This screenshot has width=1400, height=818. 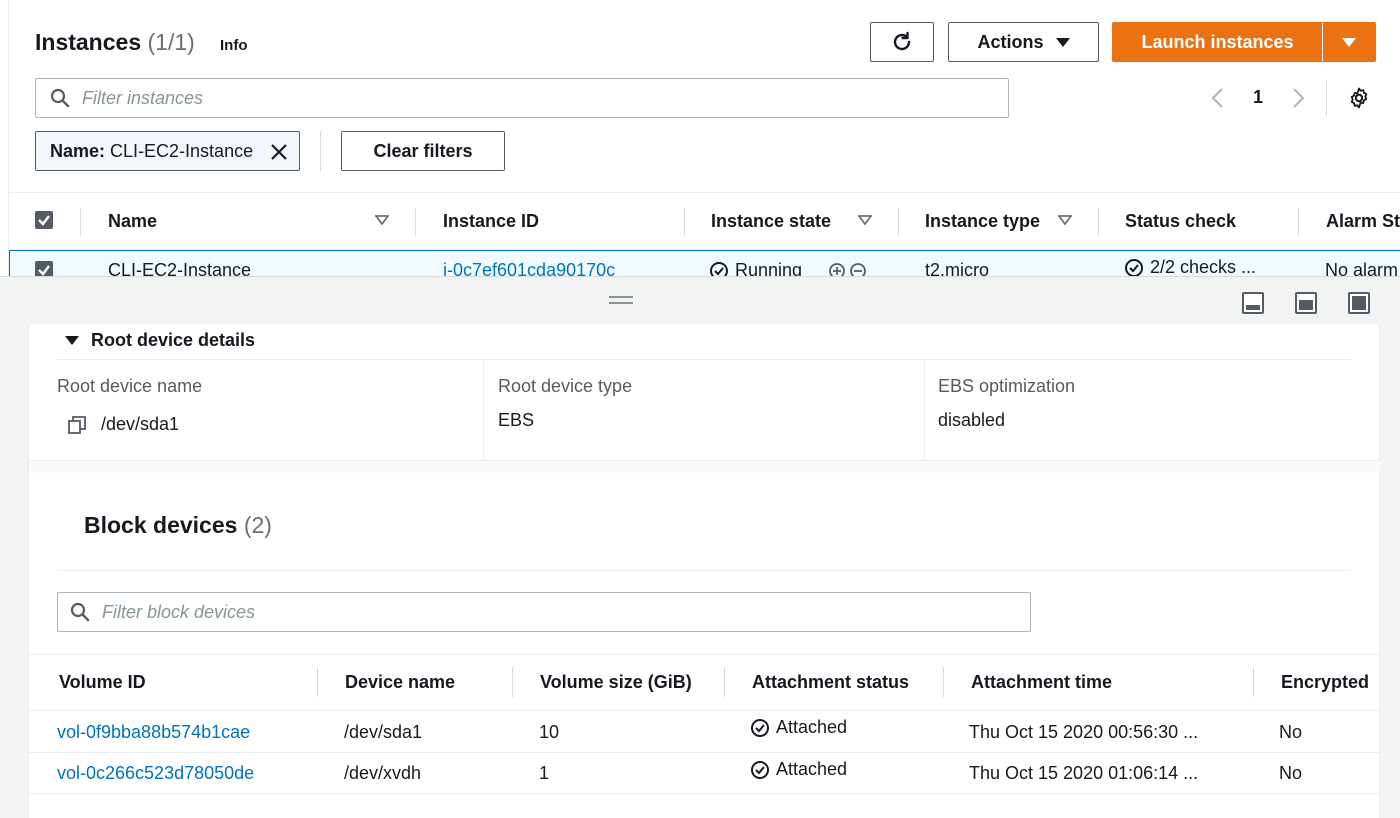 What do you see at coordinates (78, 150) in the screenshot?
I see `filter-token-key: Name:` at bounding box center [78, 150].